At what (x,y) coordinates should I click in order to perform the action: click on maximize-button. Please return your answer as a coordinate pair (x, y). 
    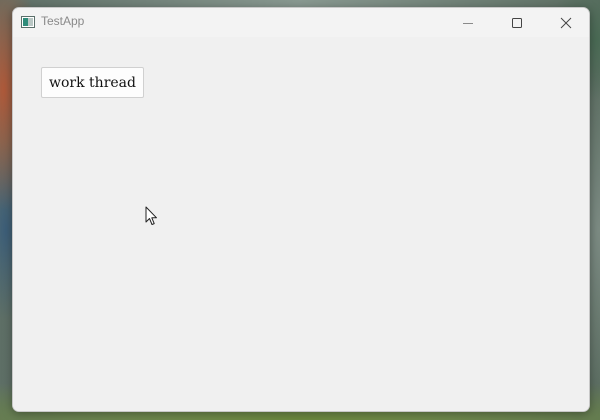
    Looking at the image, I should click on (517, 22).